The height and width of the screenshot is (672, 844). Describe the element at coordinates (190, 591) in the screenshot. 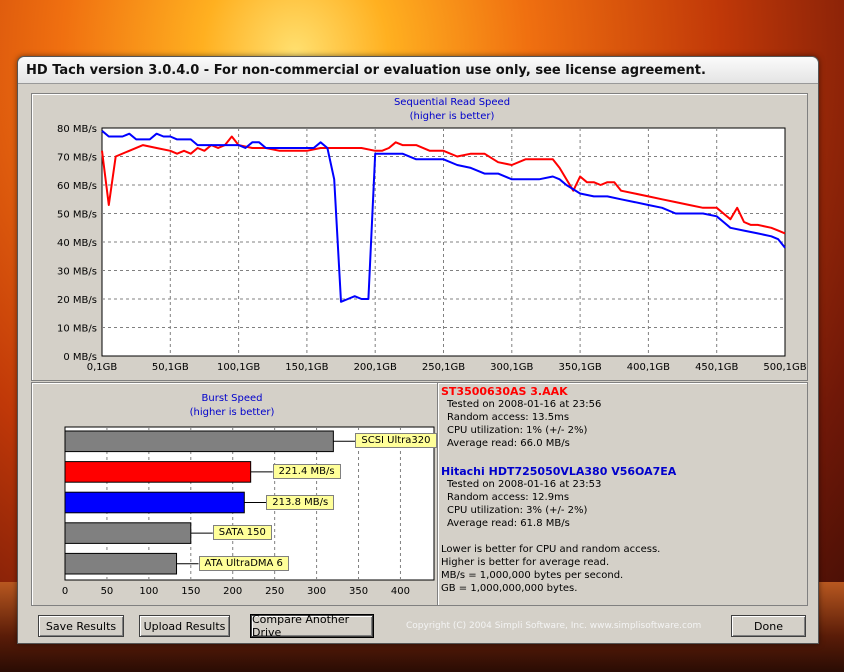

I see `burst-tick-label: 150` at that location.